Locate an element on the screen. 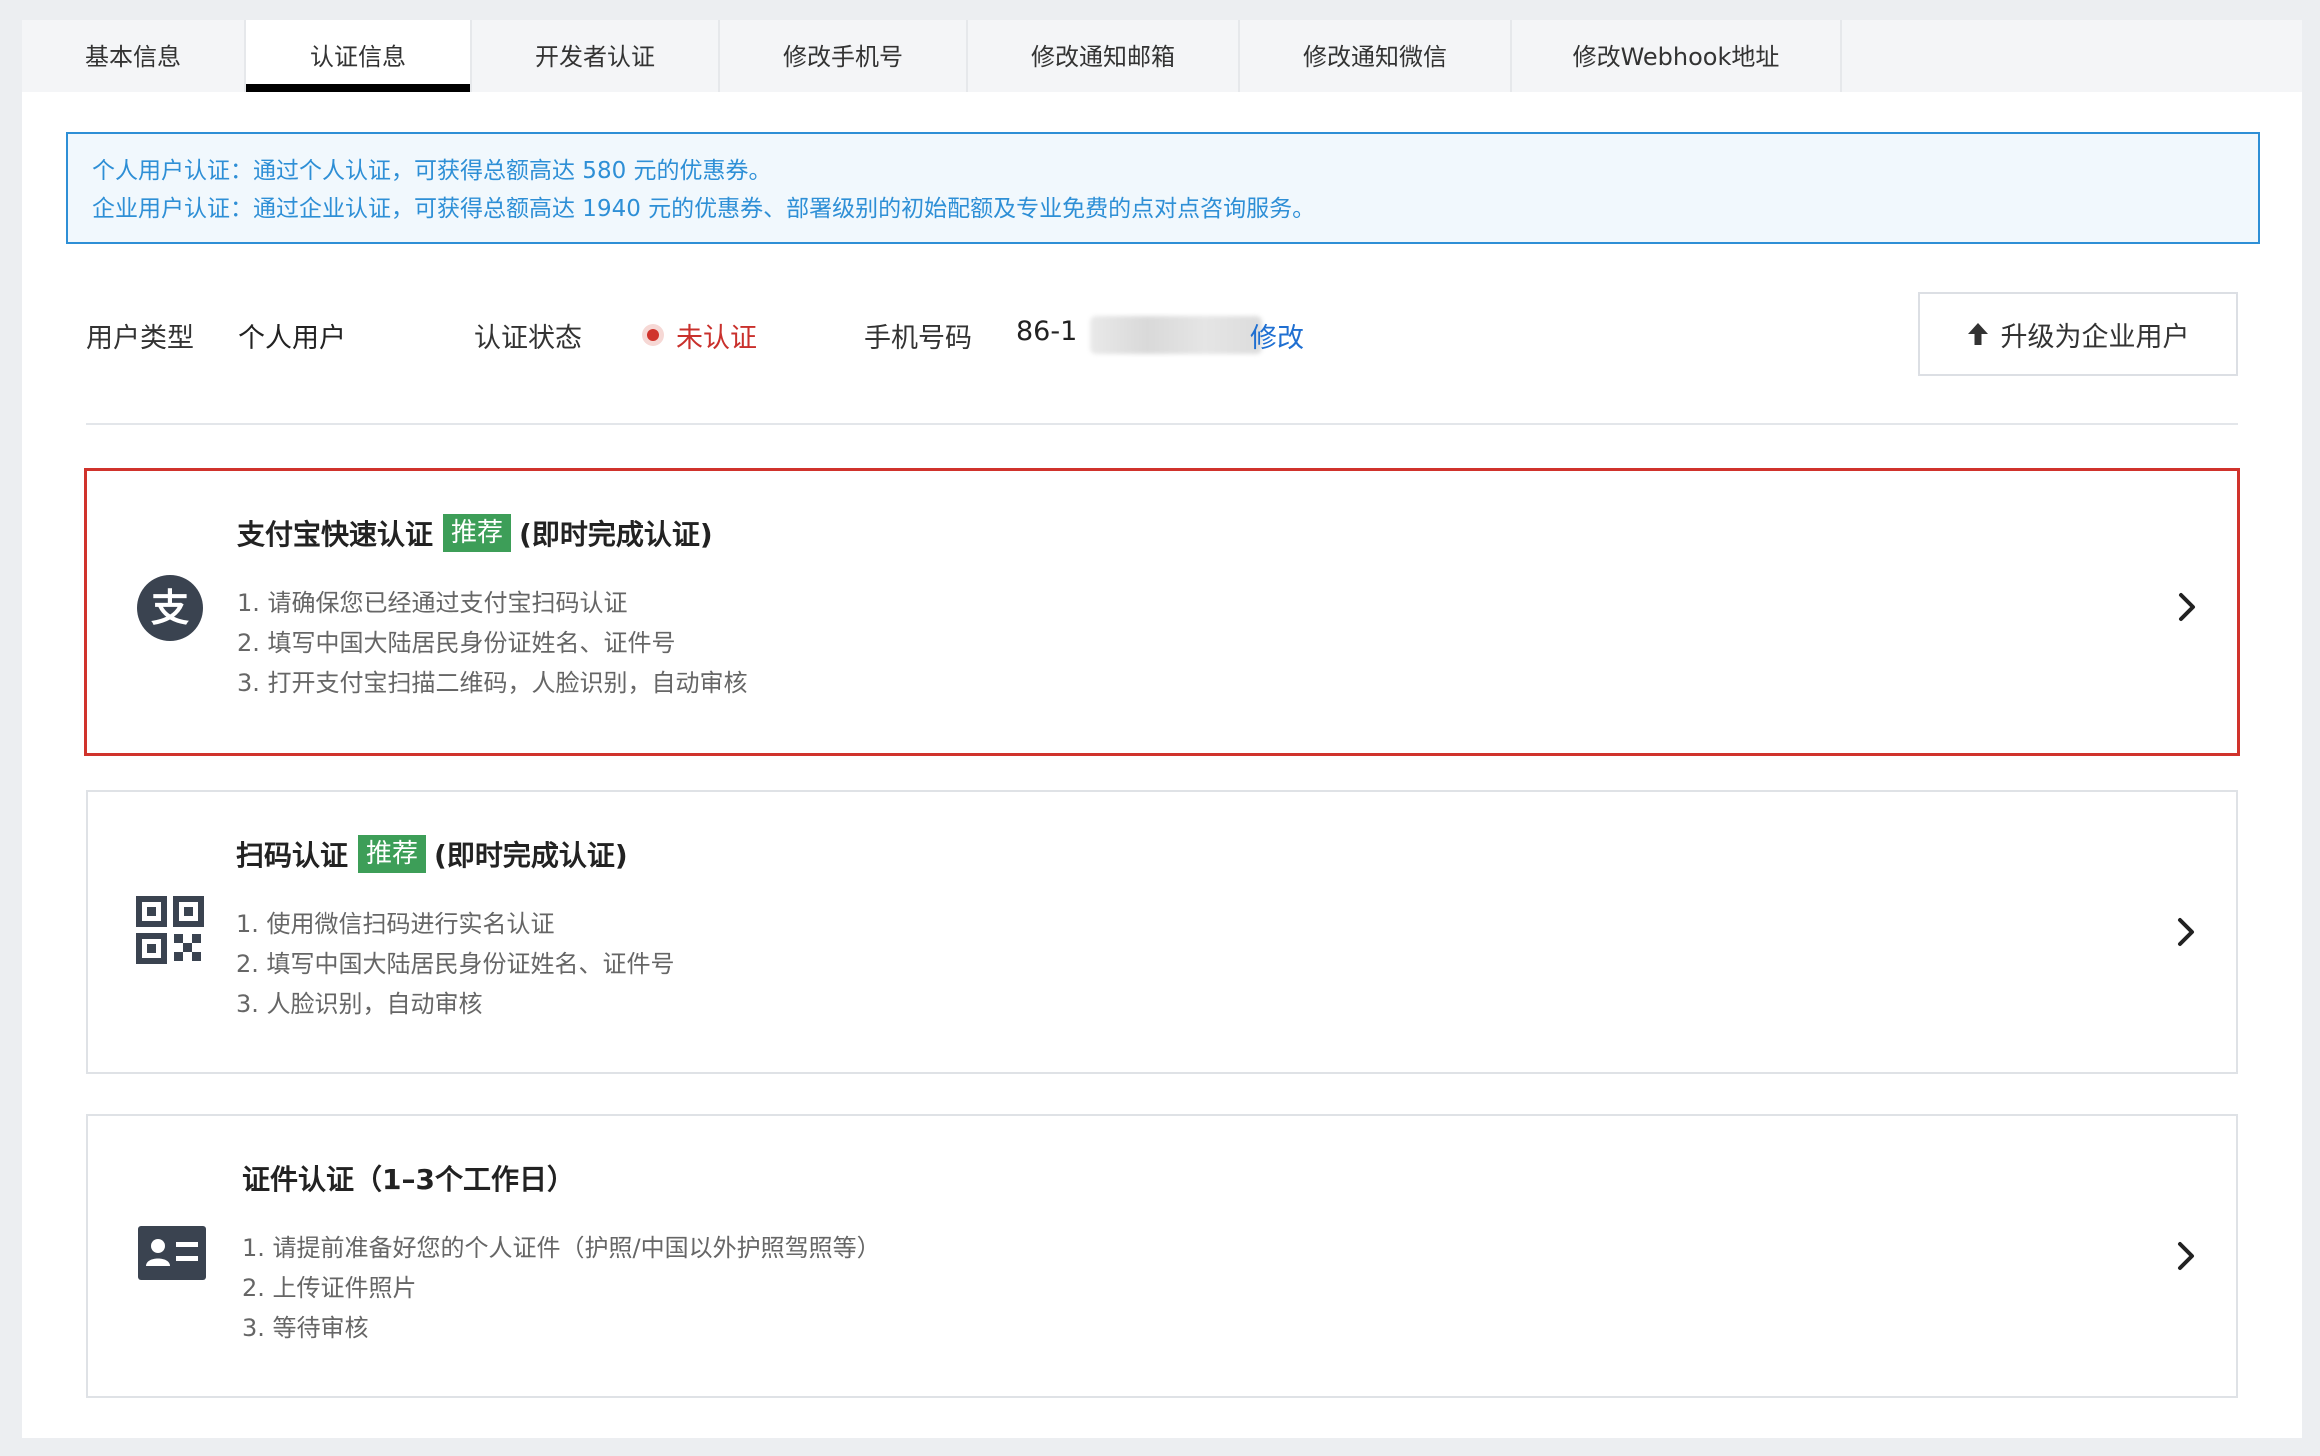 Image resolution: width=2320 pixels, height=1456 pixels. card-title: 证件认证（1–3个工作日） is located at coordinates (408, 1178).